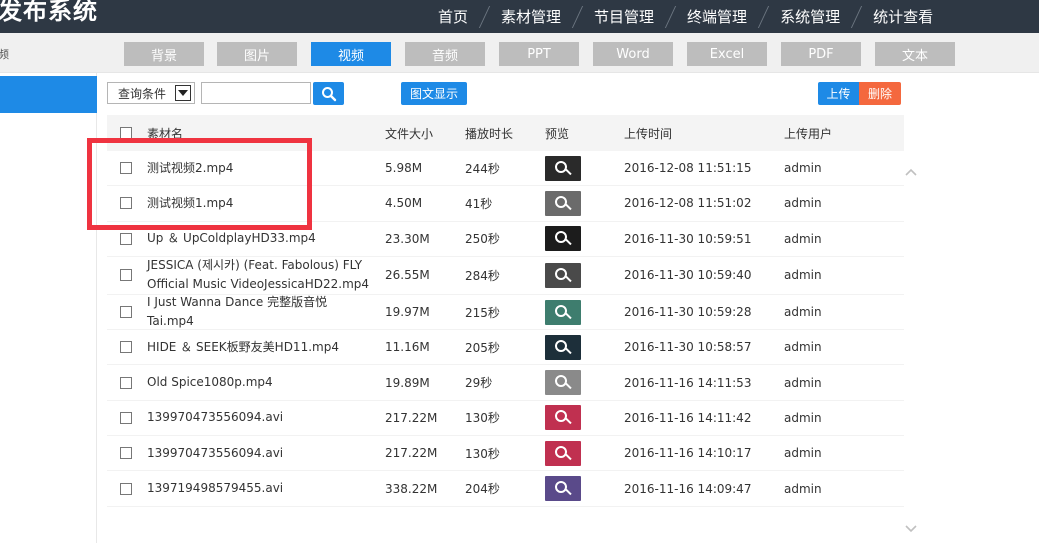 The width and height of the screenshot is (1039, 543). Describe the element at coordinates (256, 93) in the screenshot. I see `search-input` at that location.